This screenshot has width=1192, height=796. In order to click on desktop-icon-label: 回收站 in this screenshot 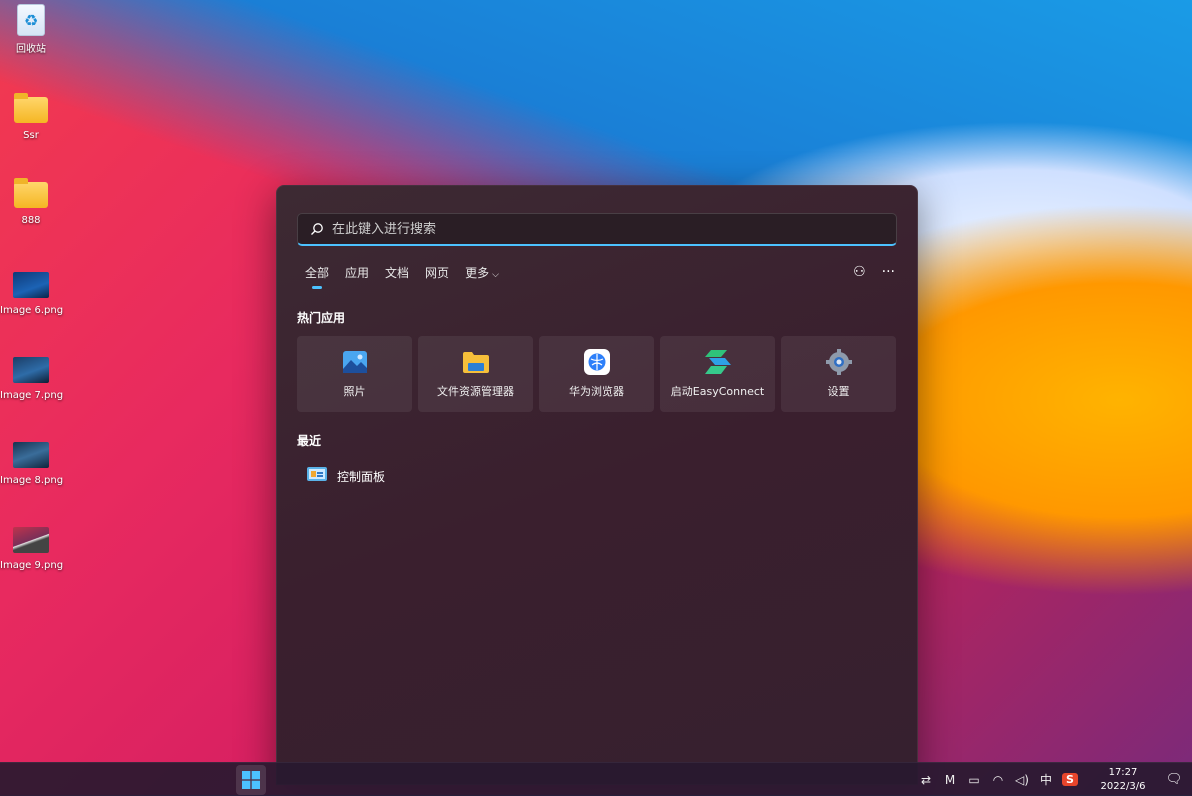, I will do `click(31, 49)`.